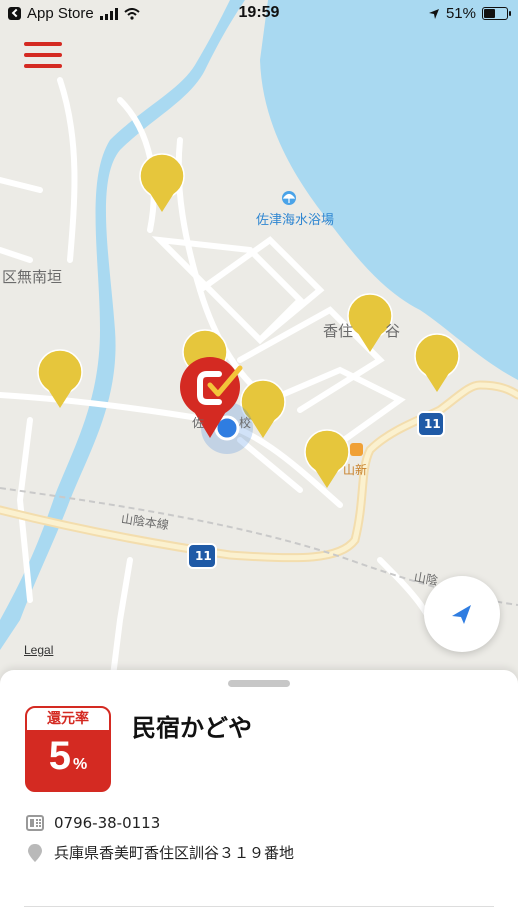 The width and height of the screenshot is (518, 920). I want to click on location-arrow-icon, so click(461, 614).